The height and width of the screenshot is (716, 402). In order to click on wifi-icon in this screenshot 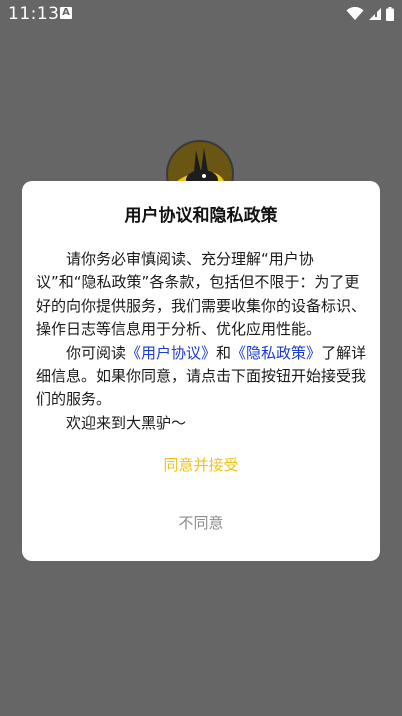, I will do `click(355, 14)`.